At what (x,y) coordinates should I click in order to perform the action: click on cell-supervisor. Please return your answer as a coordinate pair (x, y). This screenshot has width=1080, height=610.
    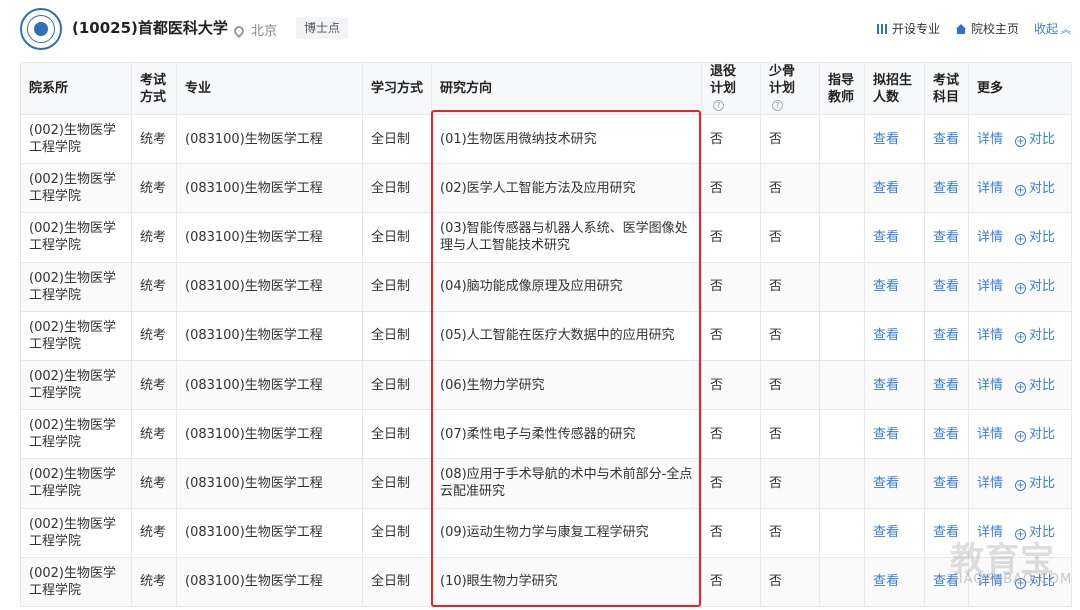
    Looking at the image, I should click on (842, 483).